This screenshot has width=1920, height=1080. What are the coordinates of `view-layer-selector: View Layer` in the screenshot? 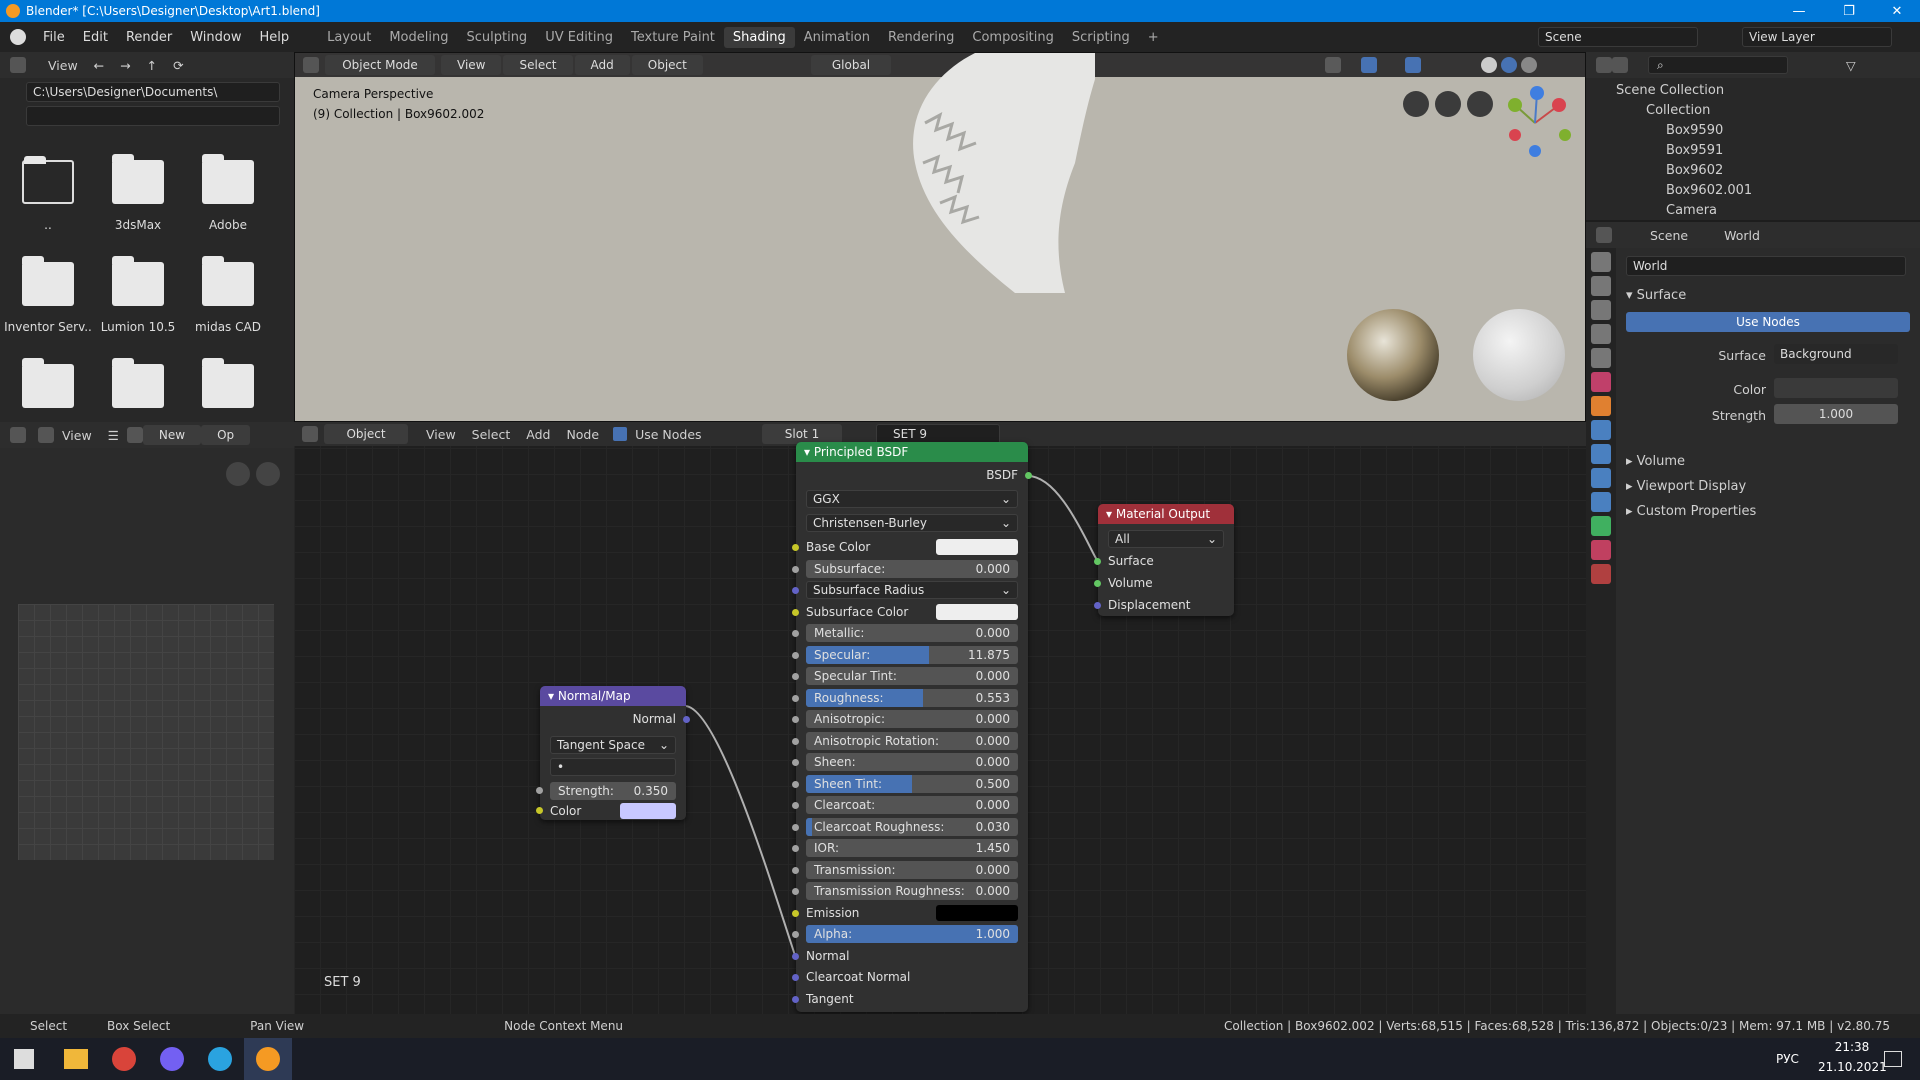 It's located at (1817, 37).